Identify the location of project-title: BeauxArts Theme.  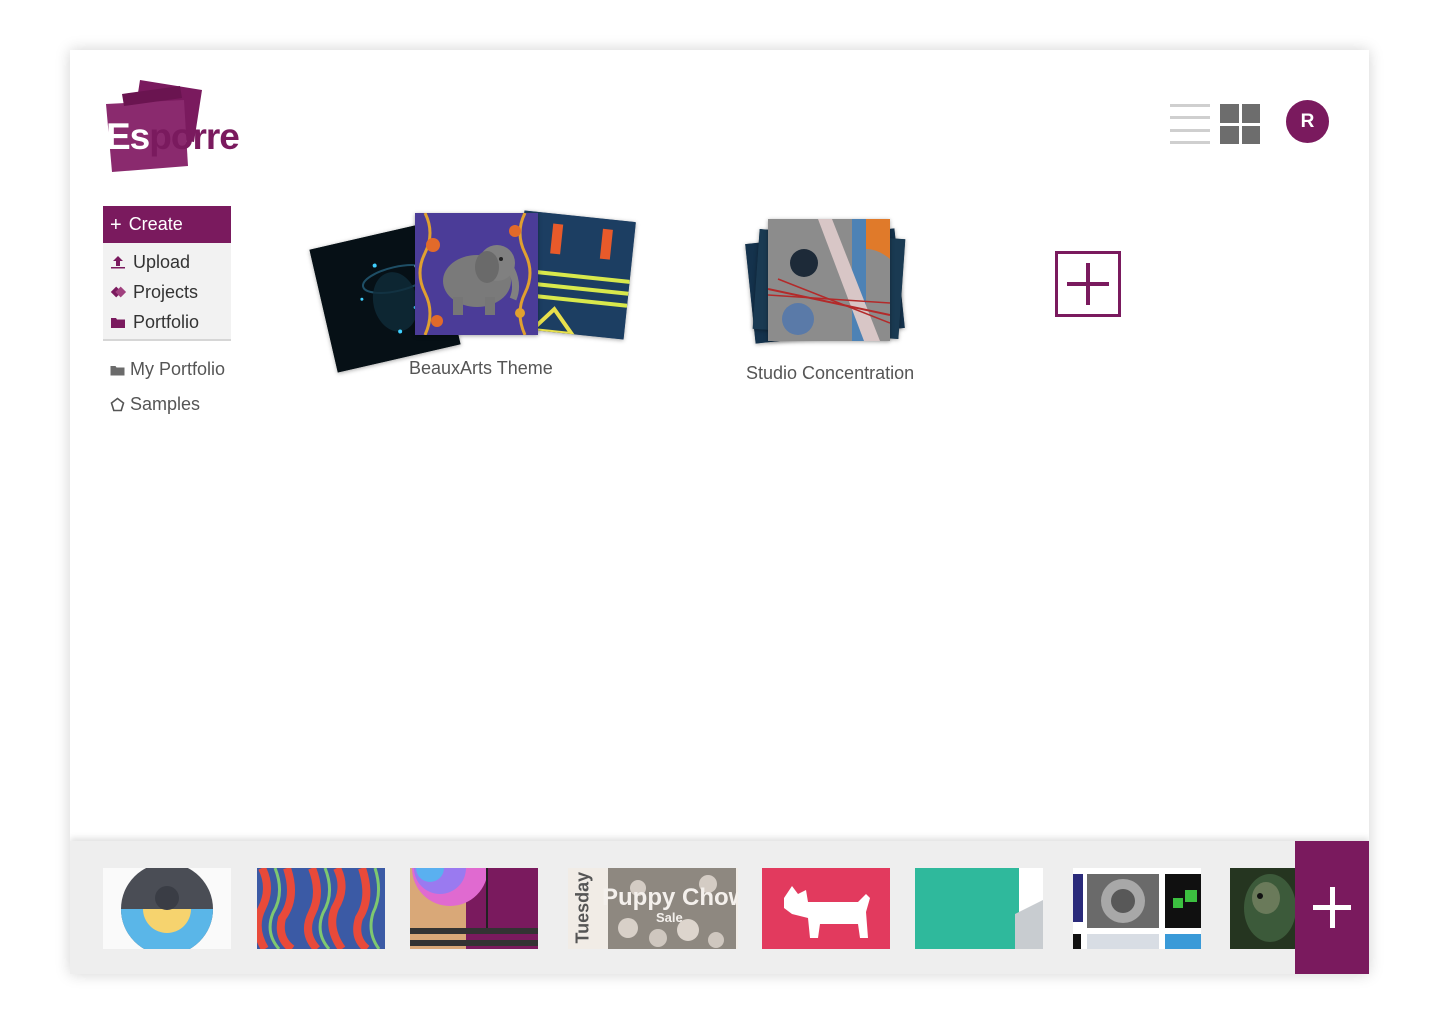
(481, 368).